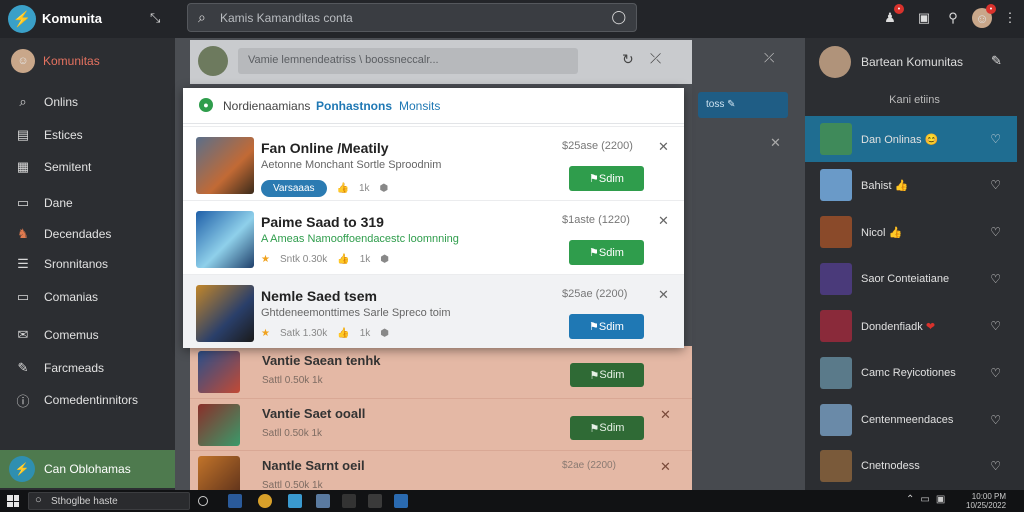 This screenshot has width=1024, height=512. I want to click on sidebar-item-estices: ▤ Estices, so click(87, 135).